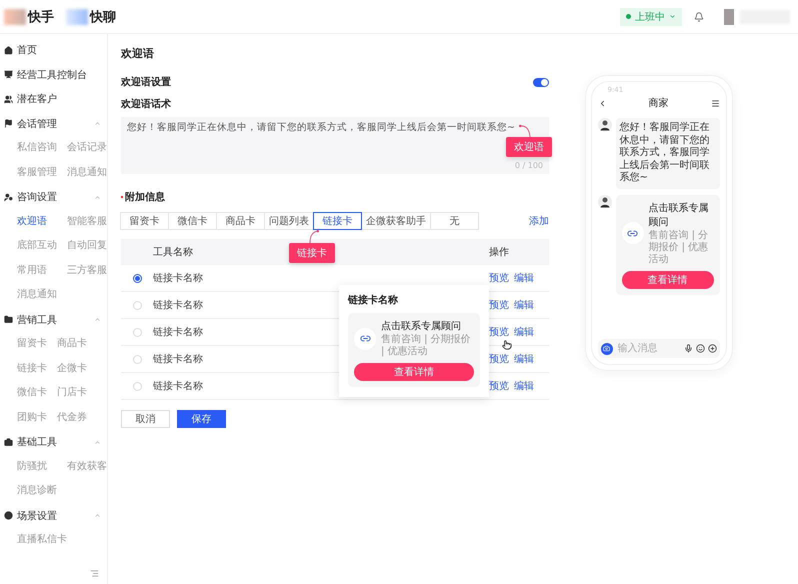 This screenshot has width=798, height=584. I want to click on caret-icon, so click(672, 16).